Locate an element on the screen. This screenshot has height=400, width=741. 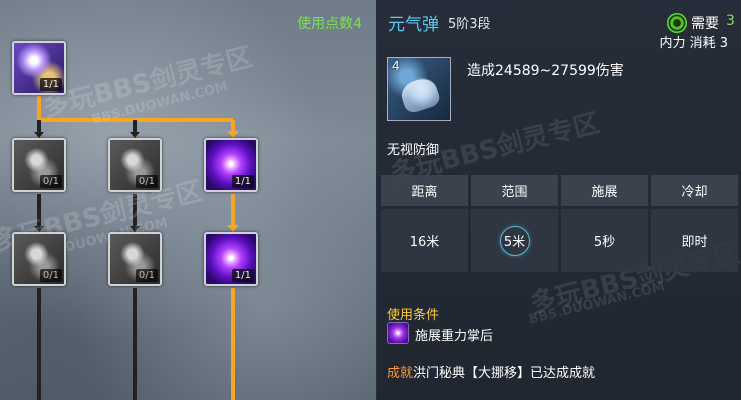
skill-hand-icon: 4 is located at coordinates (419, 89).